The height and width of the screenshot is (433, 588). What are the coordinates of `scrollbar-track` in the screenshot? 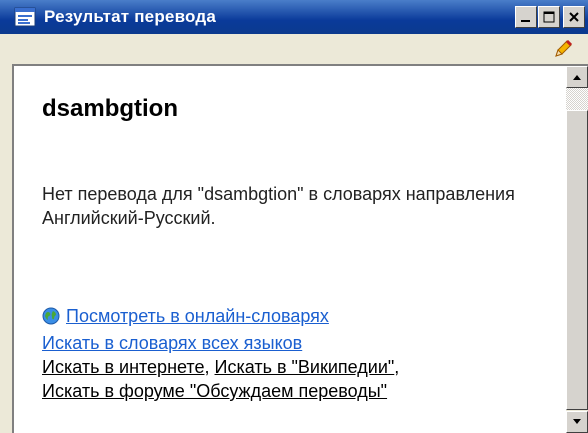 It's located at (577, 99).